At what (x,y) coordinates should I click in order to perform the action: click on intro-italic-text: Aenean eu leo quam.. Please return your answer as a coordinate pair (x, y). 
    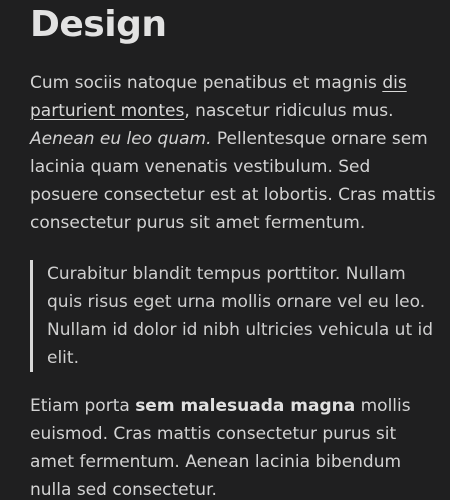
    Looking at the image, I should click on (121, 139).